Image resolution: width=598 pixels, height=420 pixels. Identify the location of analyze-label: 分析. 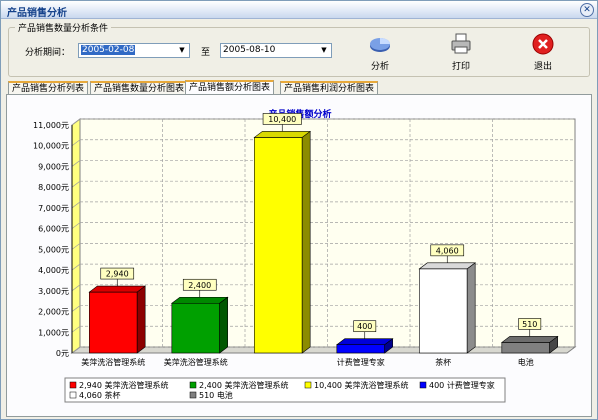
(379, 67).